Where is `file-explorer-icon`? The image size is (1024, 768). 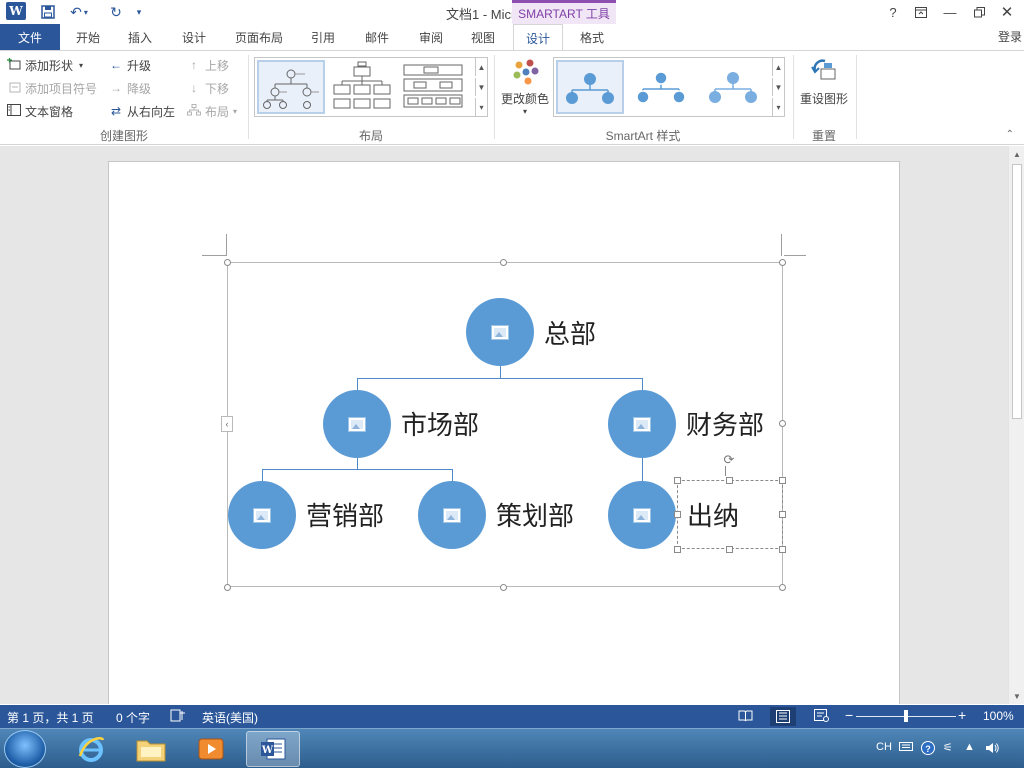
file-explorer-icon is located at coordinates (151, 749).